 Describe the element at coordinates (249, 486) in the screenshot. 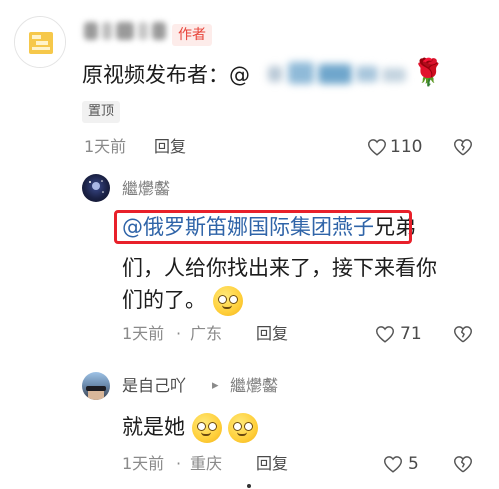

I see `scroll-indicator-dot` at that location.